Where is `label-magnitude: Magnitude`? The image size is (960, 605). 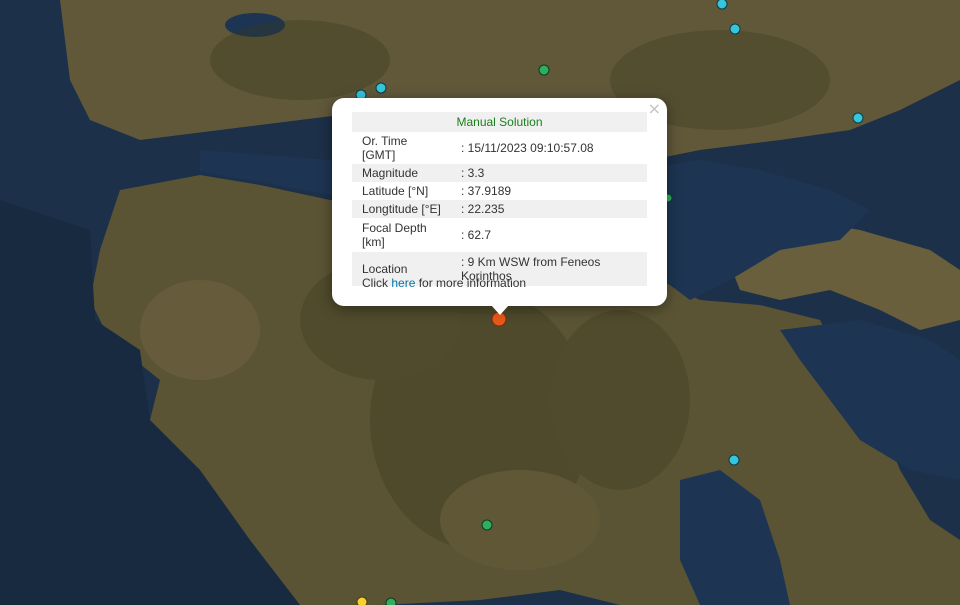
label-magnitude: Magnitude is located at coordinates (401, 173).